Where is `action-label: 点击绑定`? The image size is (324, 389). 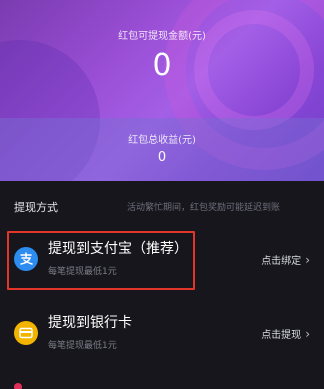 action-label: 点击绑定 is located at coordinates (281, 261).